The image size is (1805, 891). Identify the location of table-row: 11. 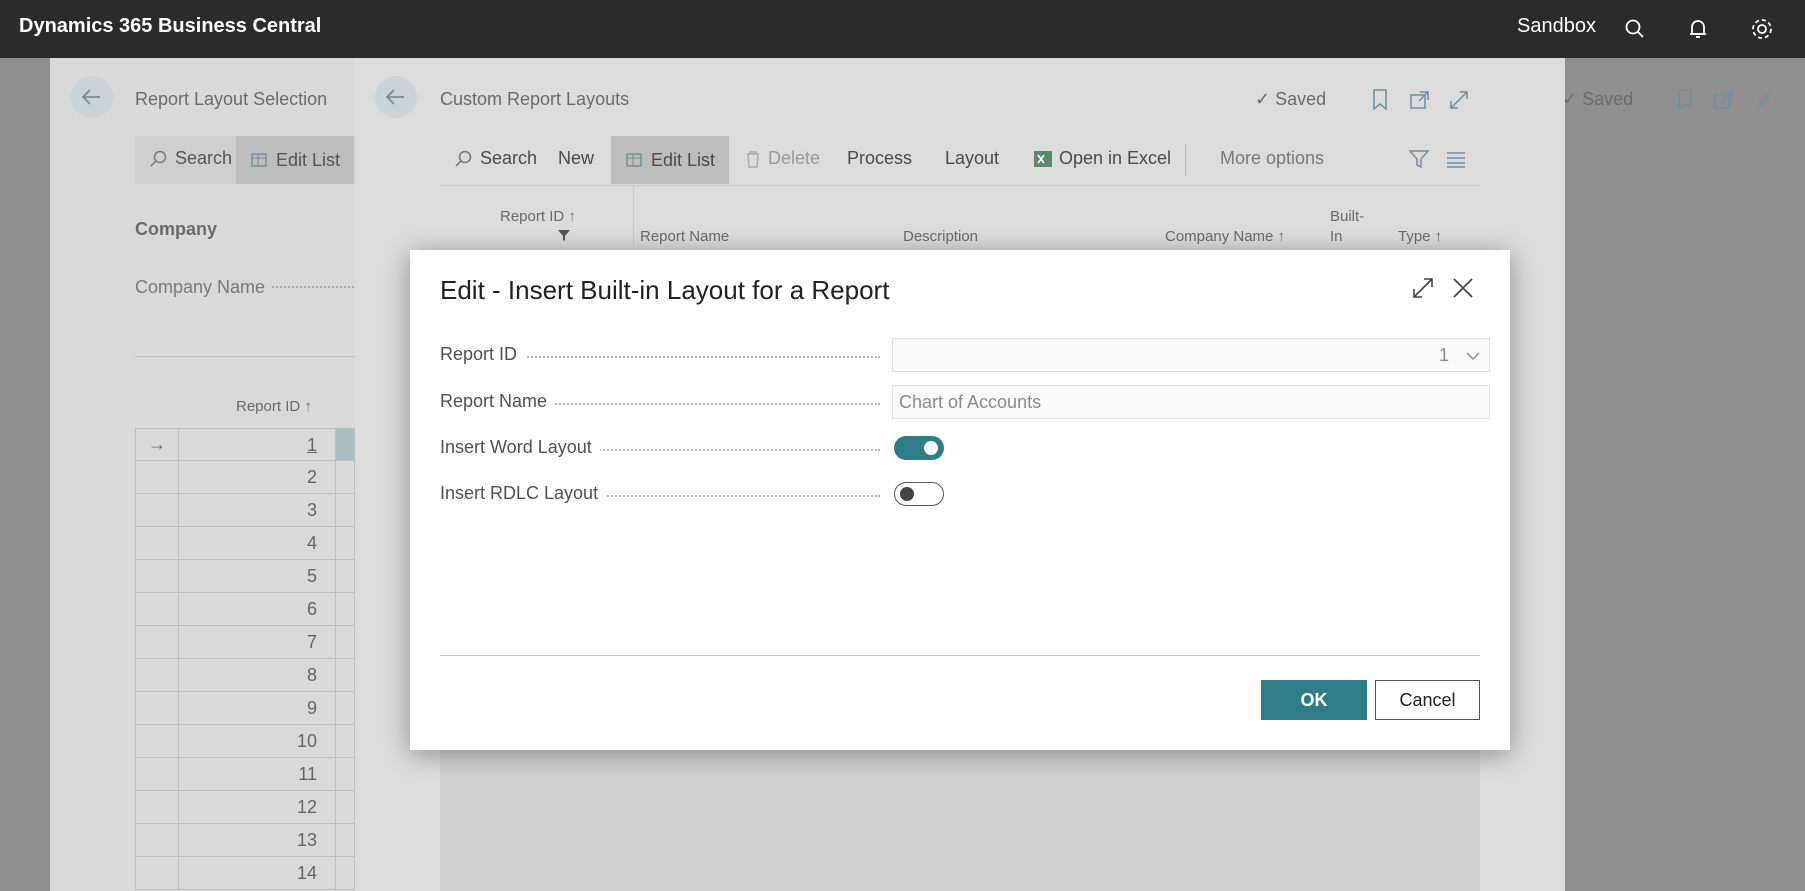
(245, 774).